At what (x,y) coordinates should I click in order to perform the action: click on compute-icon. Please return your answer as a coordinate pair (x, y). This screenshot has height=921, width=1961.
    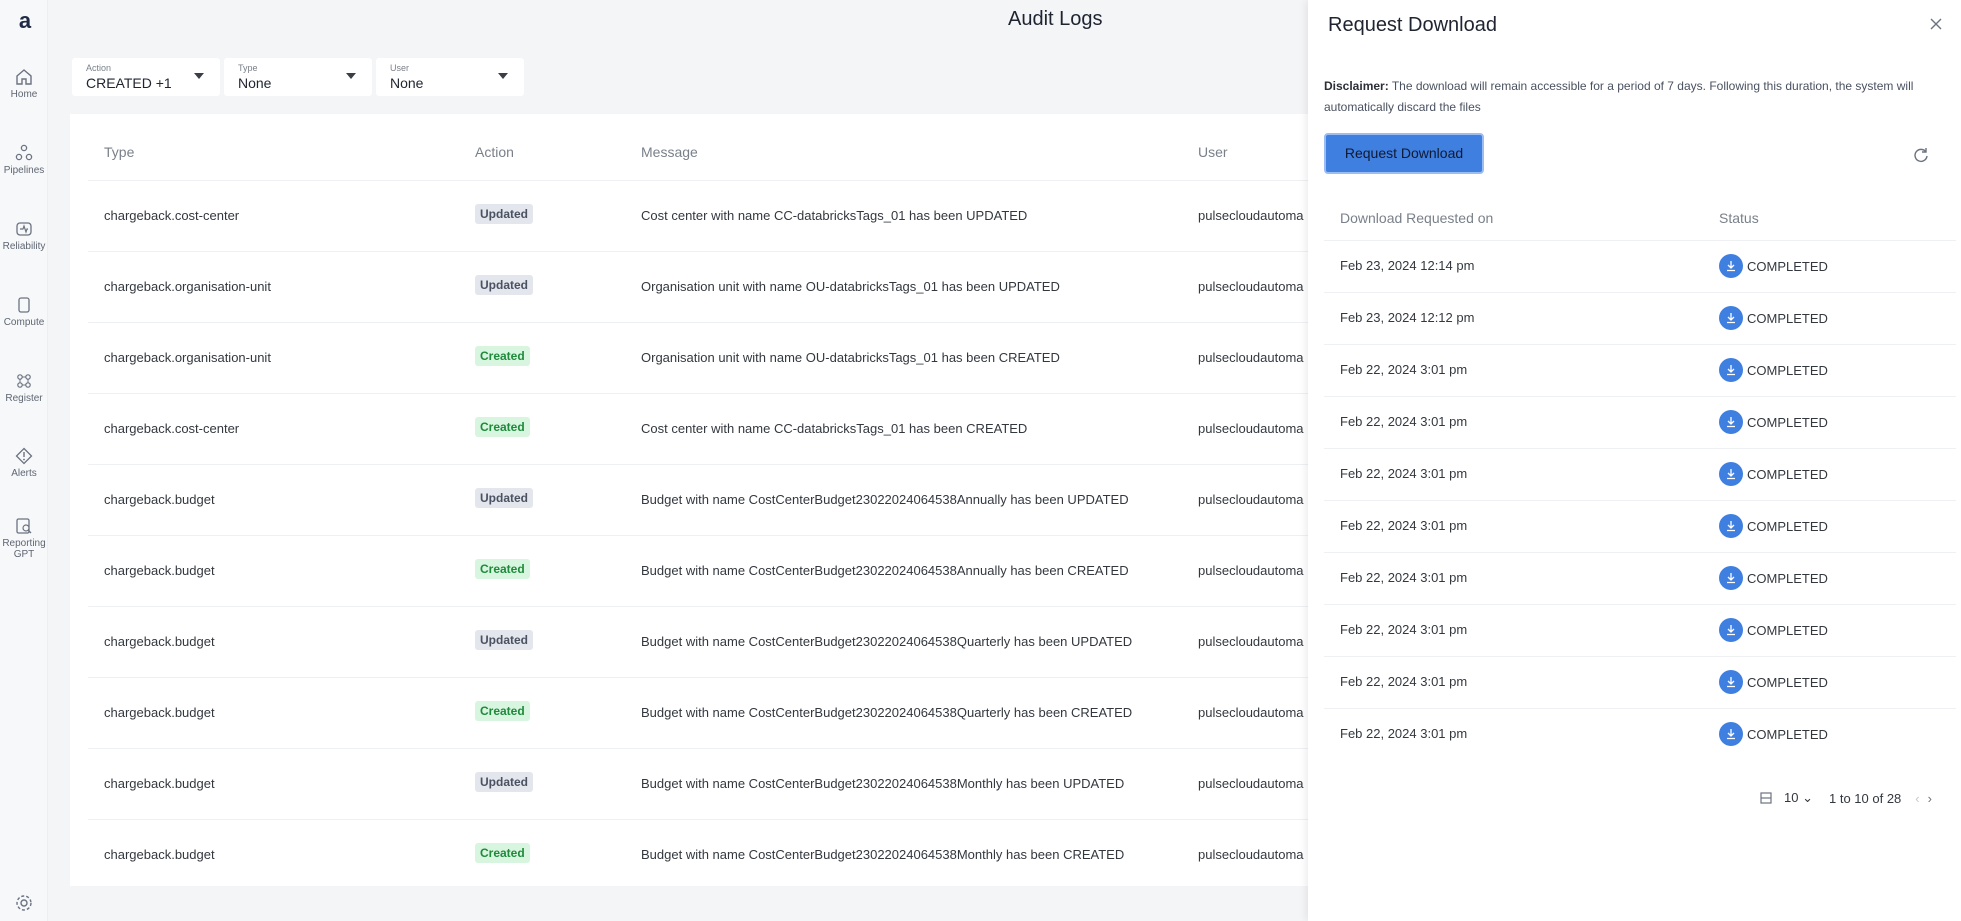
    Looking at the image, I should click on (24, 305).